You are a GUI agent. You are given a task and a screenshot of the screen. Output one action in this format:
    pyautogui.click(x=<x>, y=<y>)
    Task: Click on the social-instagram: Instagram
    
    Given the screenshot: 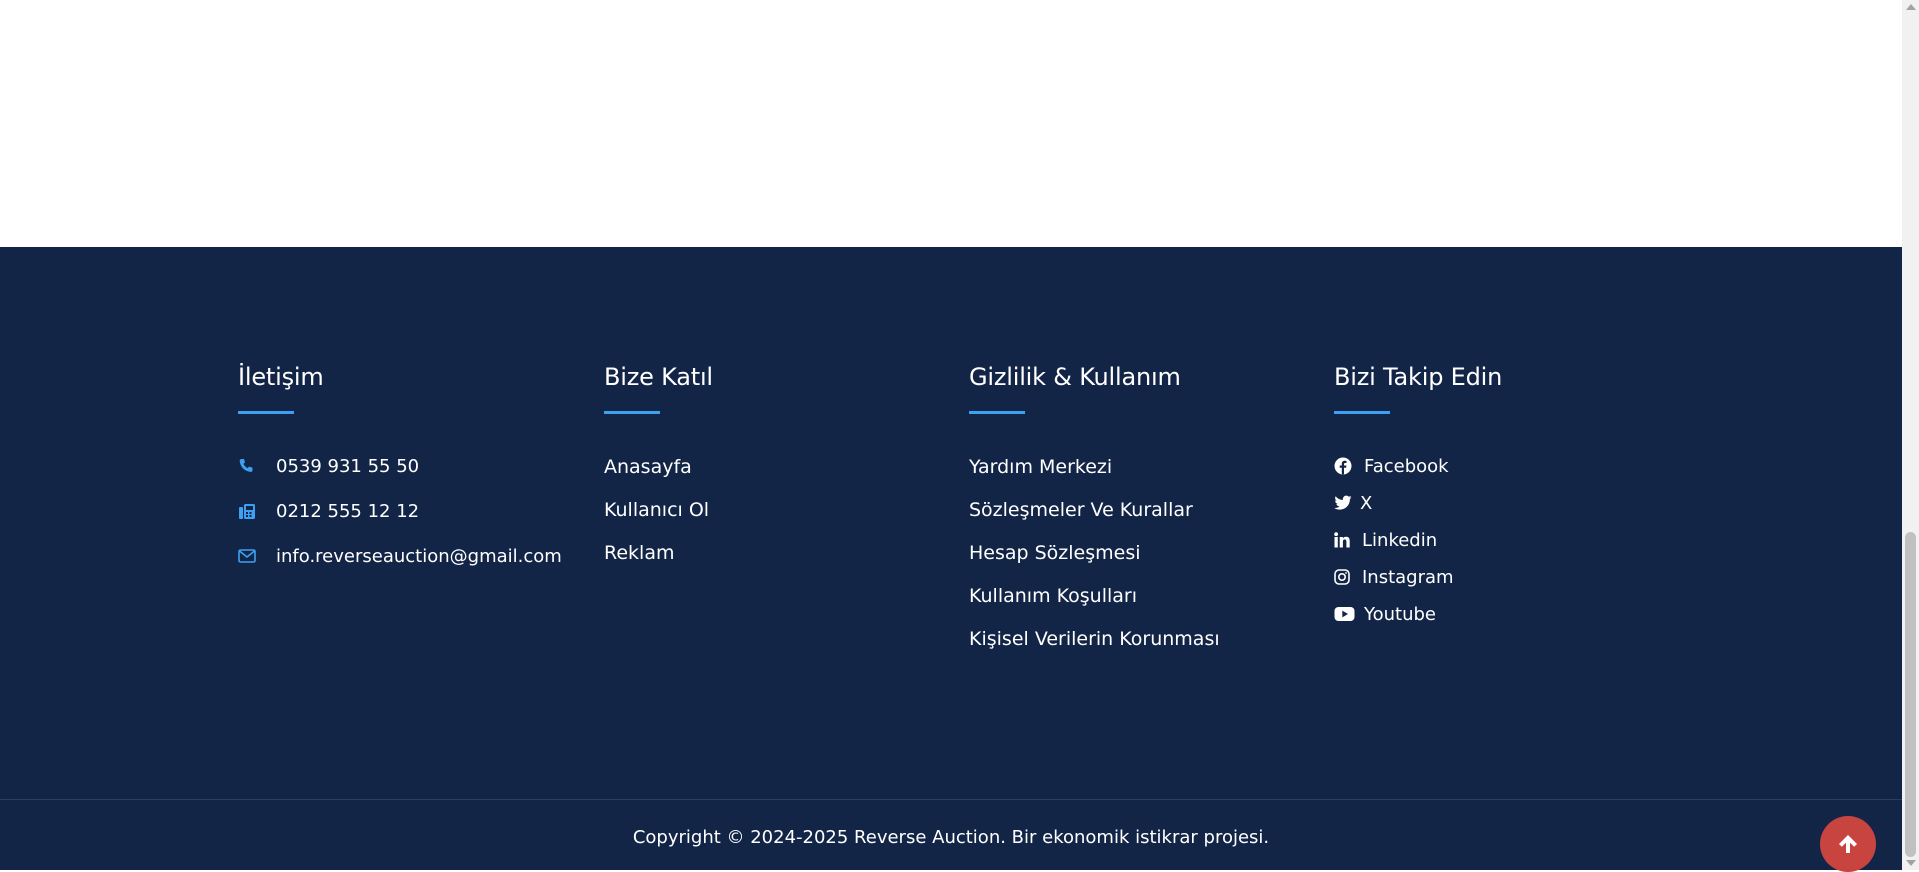 What is the action you would take?
    pyautogui.click(x=1418, y=577)
    